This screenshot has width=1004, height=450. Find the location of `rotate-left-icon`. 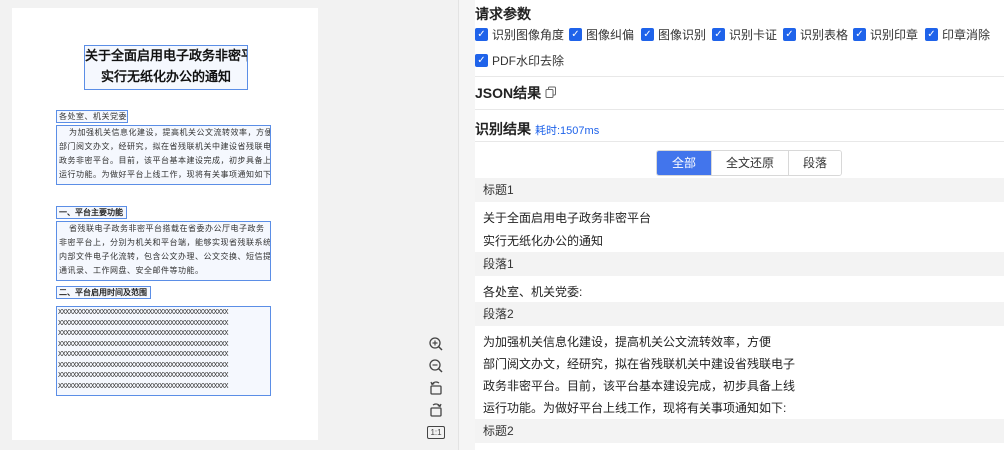

rotate-left-icon is located at coordinates (436, 388).